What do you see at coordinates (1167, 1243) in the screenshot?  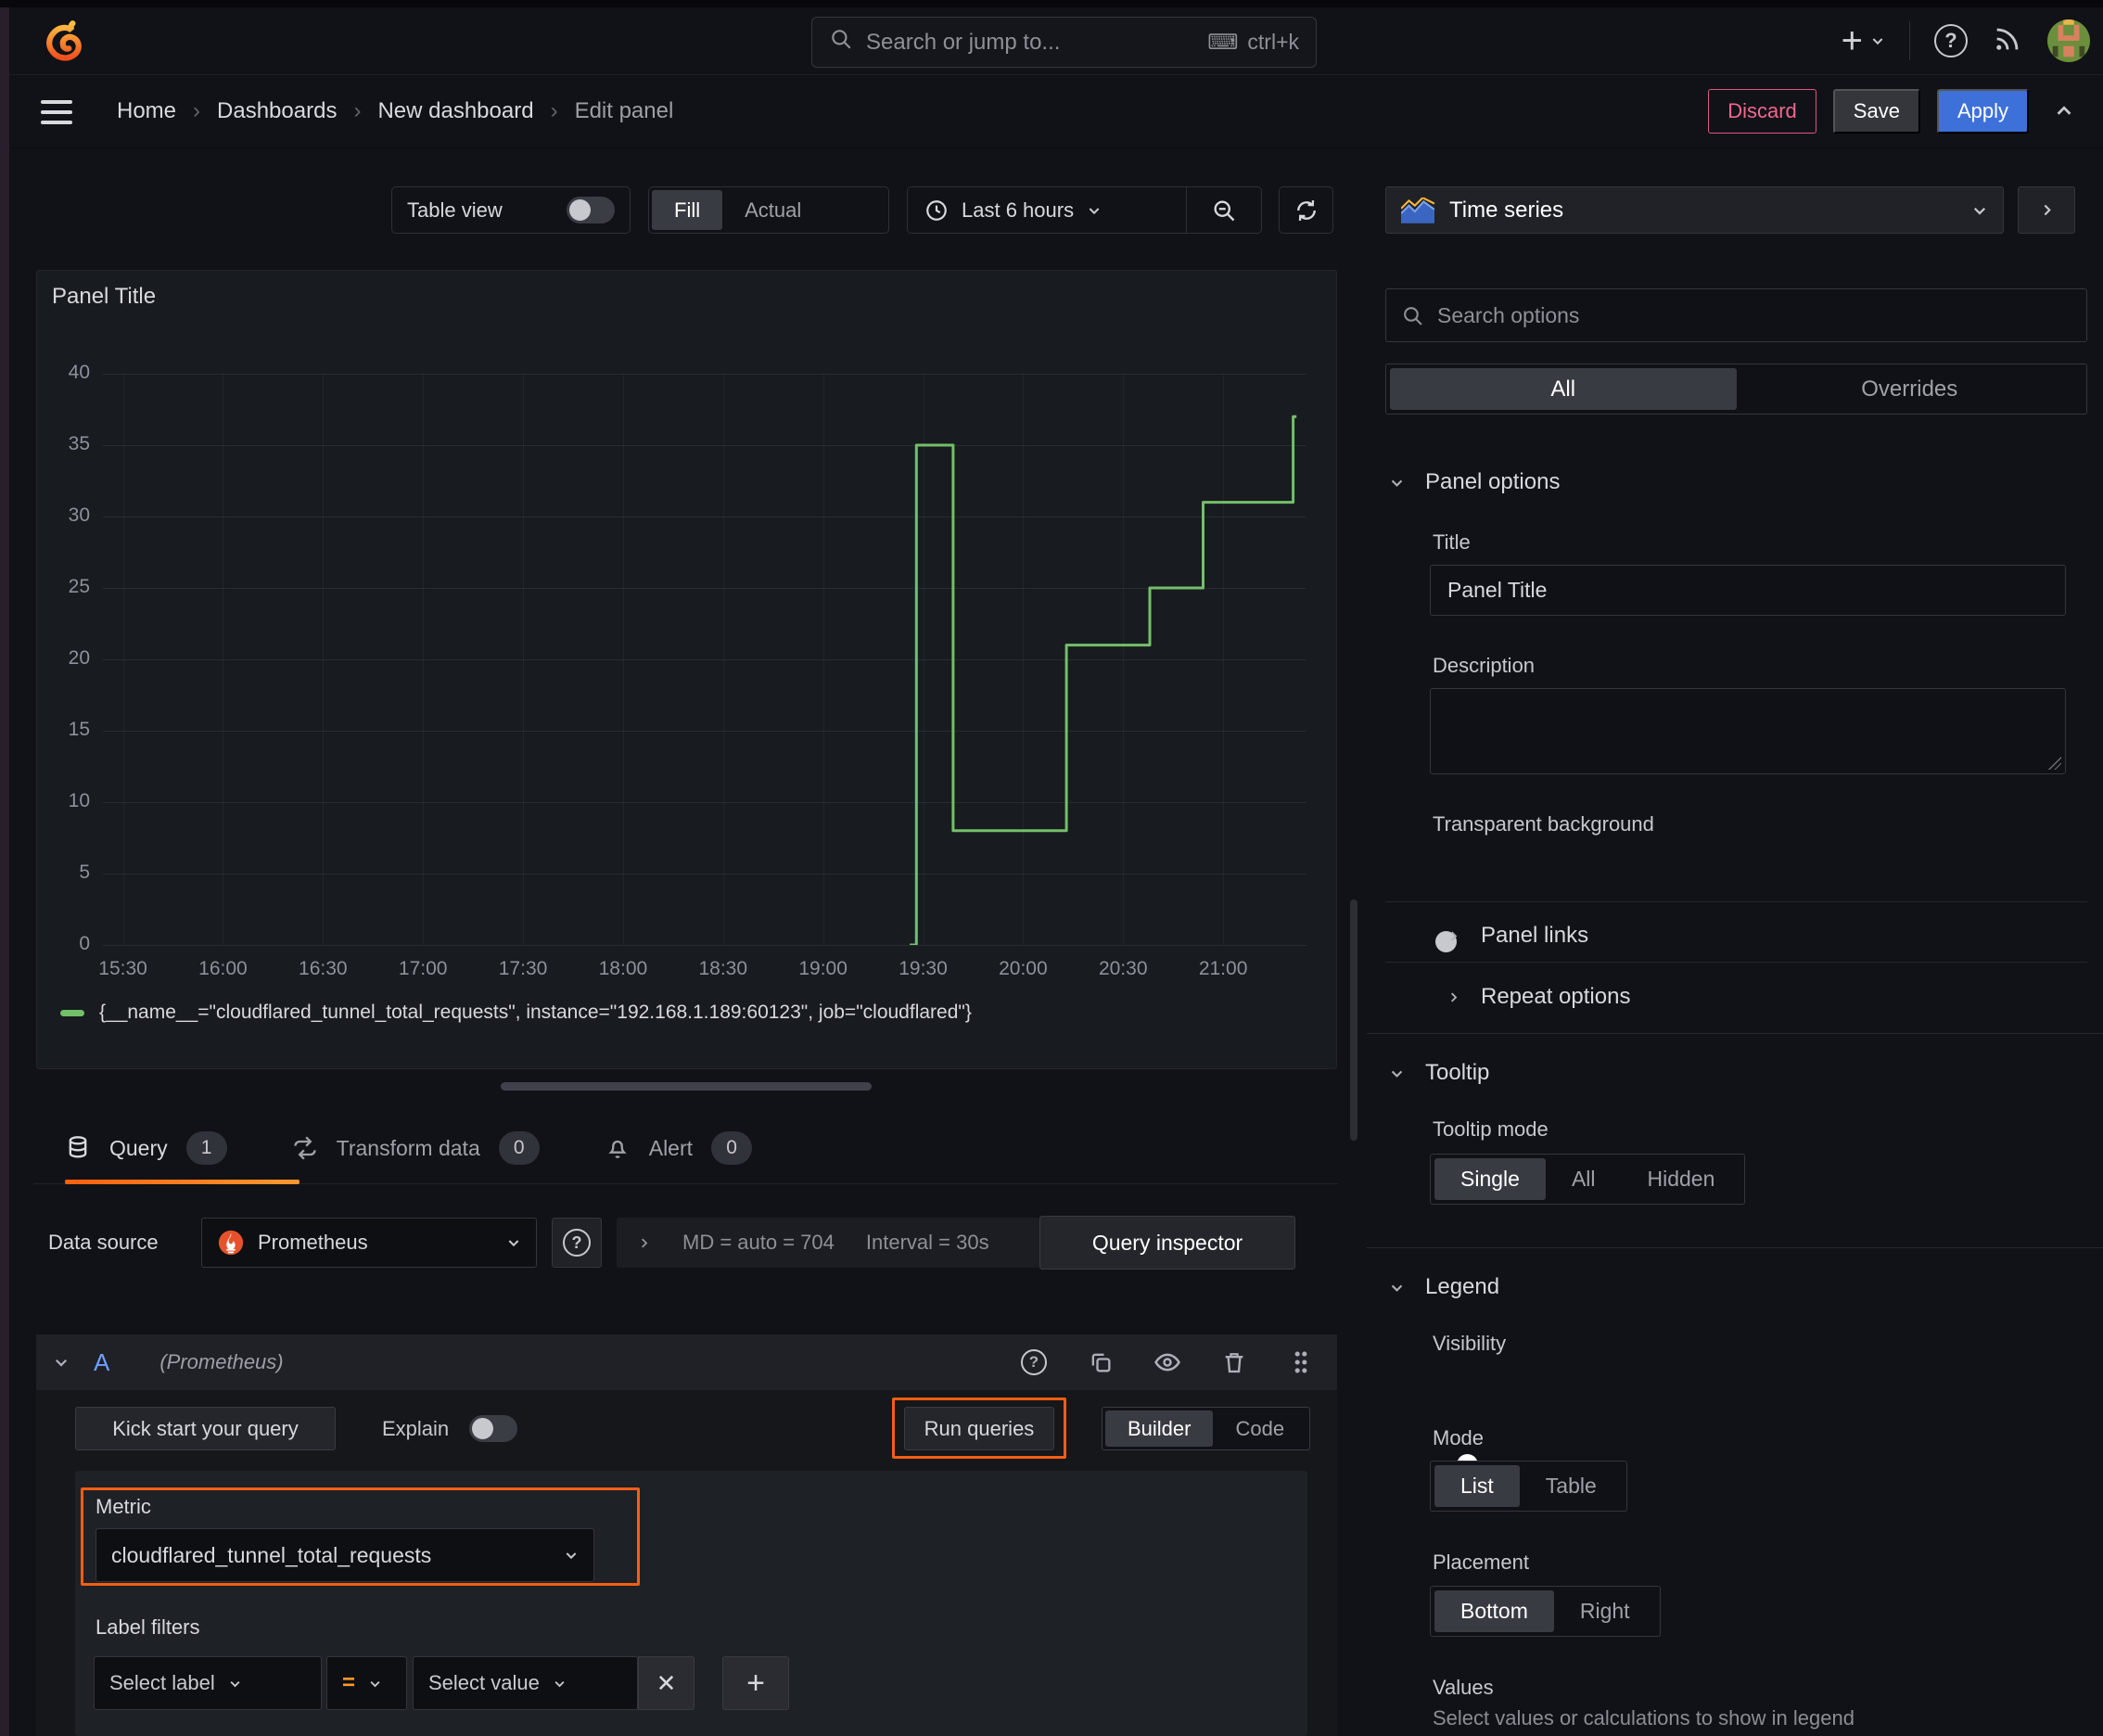 I see `query-inspector-button: Query inspector` at bounding box center [1167, 1243].